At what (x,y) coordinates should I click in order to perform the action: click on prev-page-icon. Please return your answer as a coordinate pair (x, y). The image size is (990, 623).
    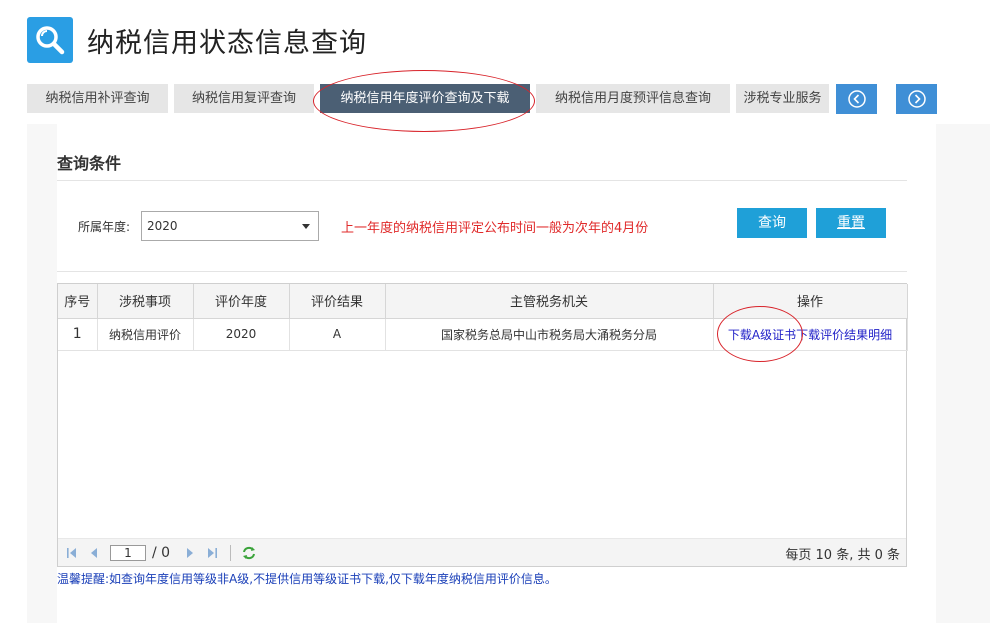
    Looking at the image, I should click on (94, 553).